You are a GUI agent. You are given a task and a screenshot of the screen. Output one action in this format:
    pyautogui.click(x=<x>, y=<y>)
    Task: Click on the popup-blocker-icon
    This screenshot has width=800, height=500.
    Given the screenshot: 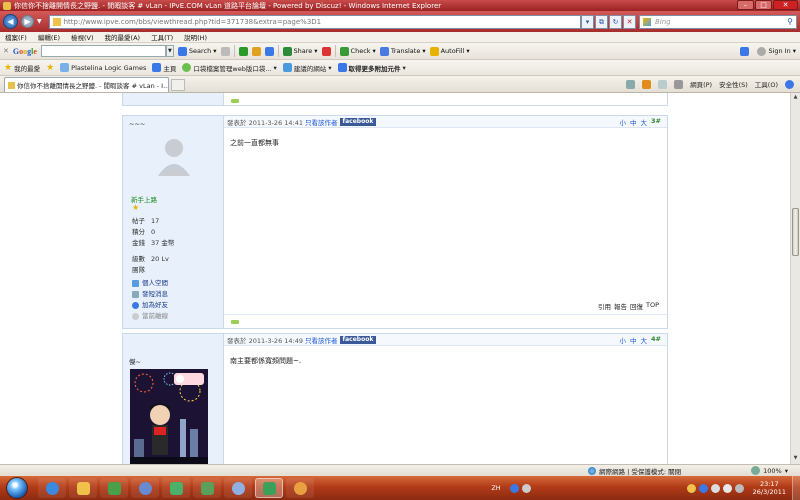 What is the action you would take?
    pyautogui.click(x=326, y=51)
    